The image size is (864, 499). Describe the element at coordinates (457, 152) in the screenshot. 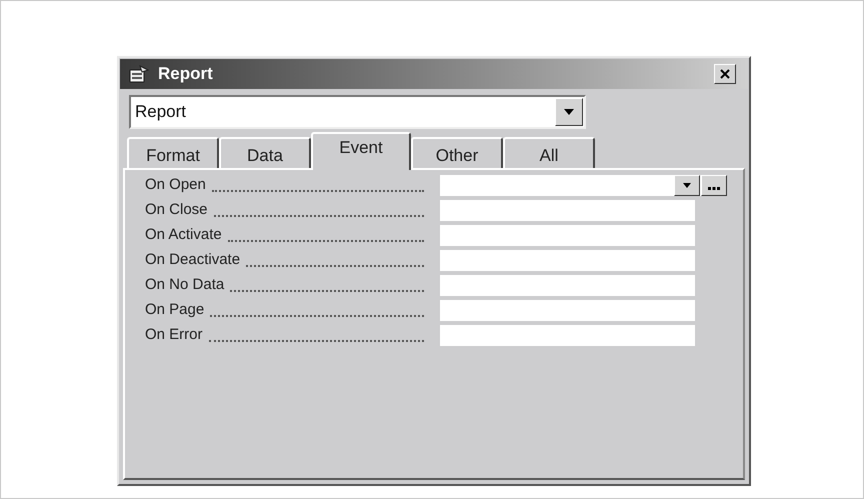

I see `tab: Other` at that location.